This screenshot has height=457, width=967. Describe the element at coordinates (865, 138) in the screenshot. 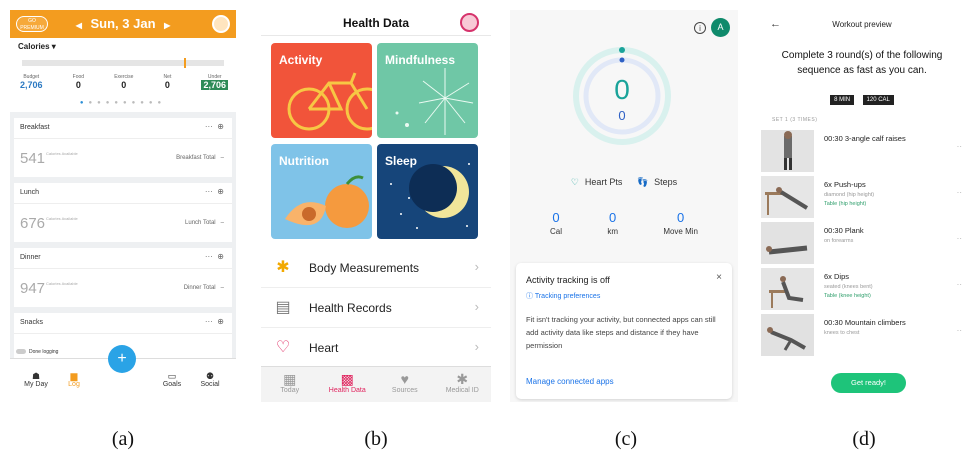

I see `exercise-name: 00:30 3-angle calf raises` at that location.